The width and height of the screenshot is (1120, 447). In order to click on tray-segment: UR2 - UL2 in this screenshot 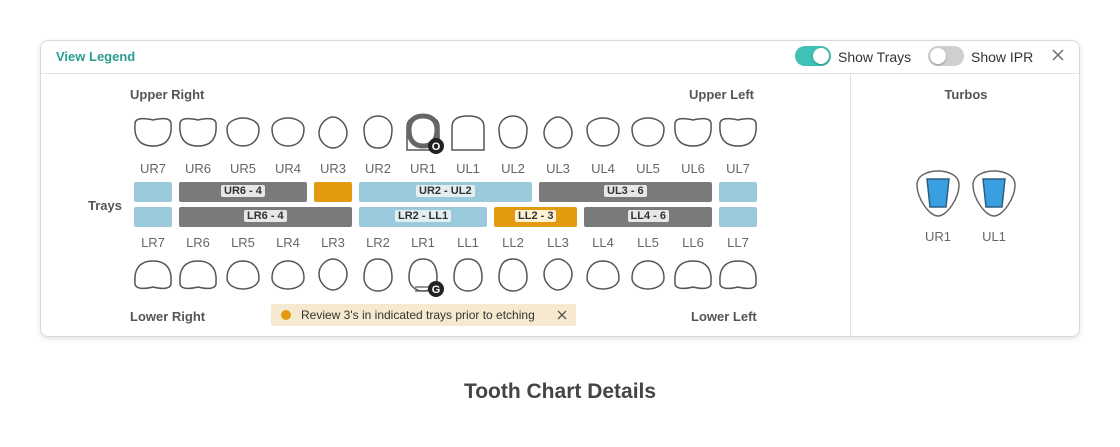, I will do `click(445, 192)`.